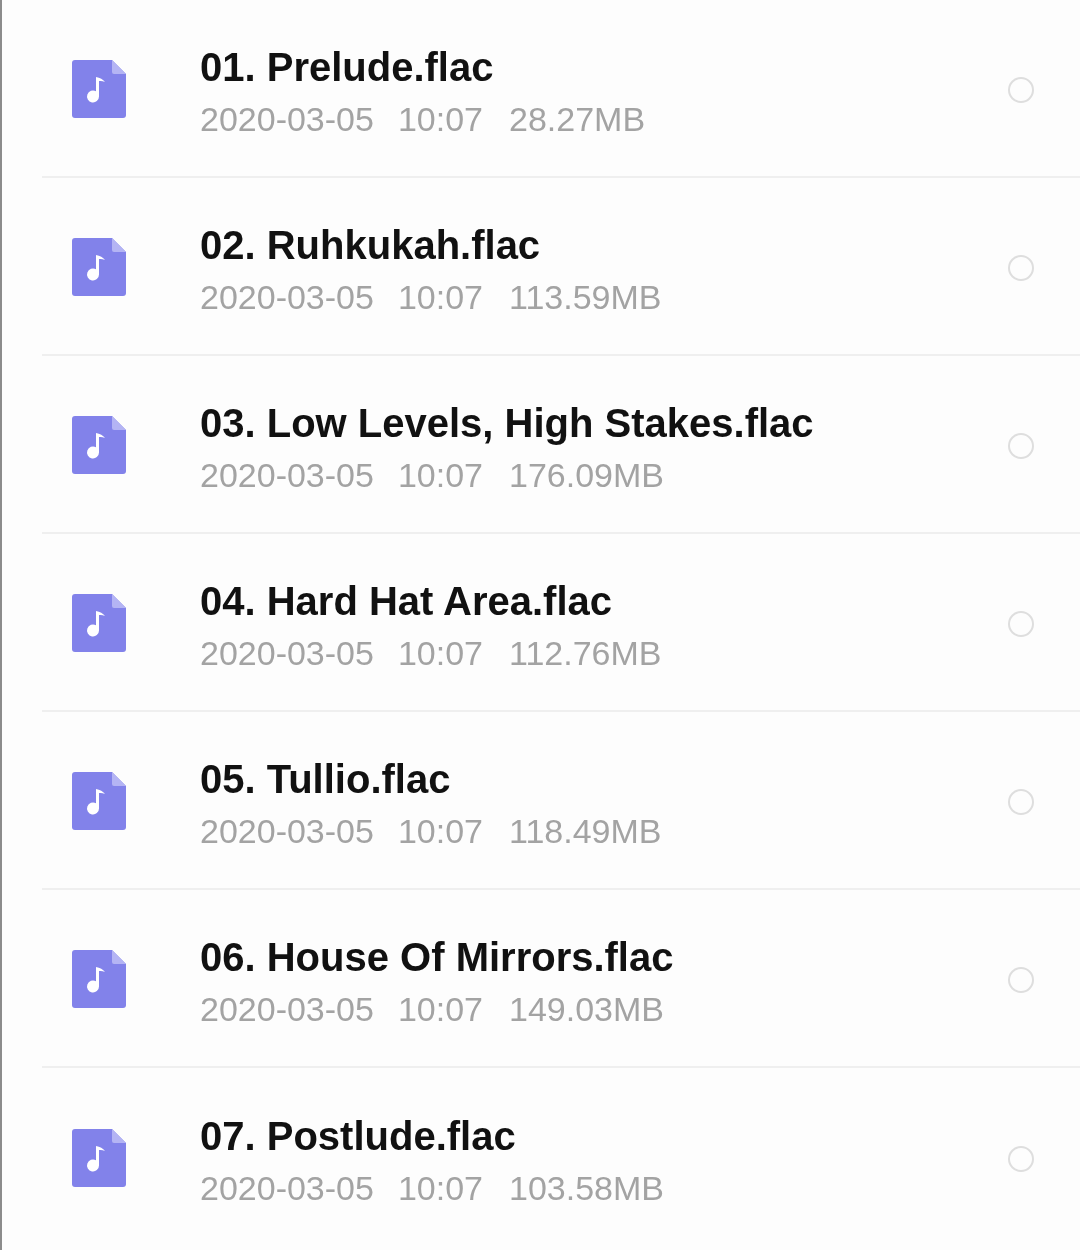  Describe the element at coordinates (371, 245) in the screenshot. I see `file-name: 02. Ruhkukah.flac` at that location.